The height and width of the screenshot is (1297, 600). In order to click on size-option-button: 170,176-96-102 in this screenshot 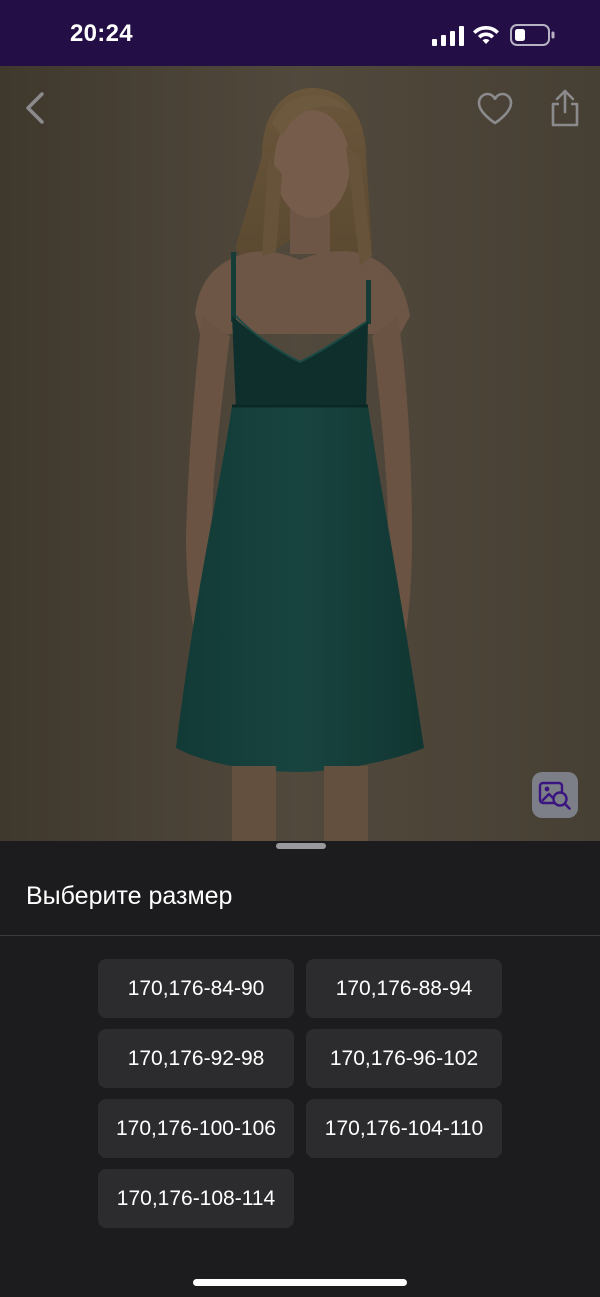, I will do `click(404, 1058)`.